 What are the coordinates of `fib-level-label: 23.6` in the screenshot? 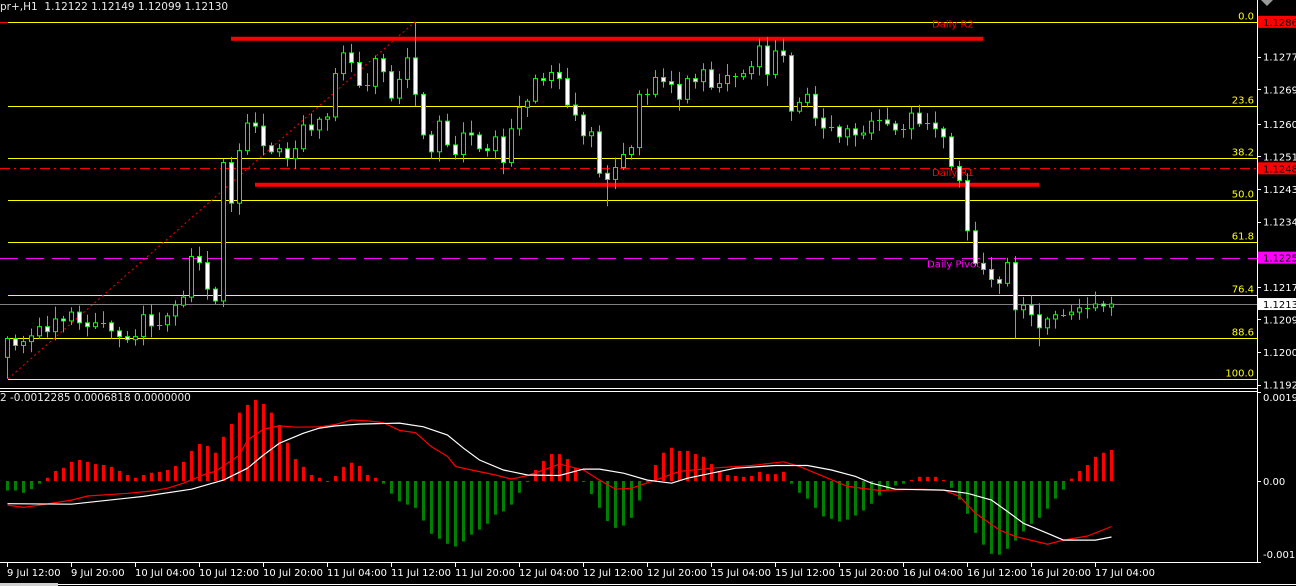 It's located at (1243, 101).